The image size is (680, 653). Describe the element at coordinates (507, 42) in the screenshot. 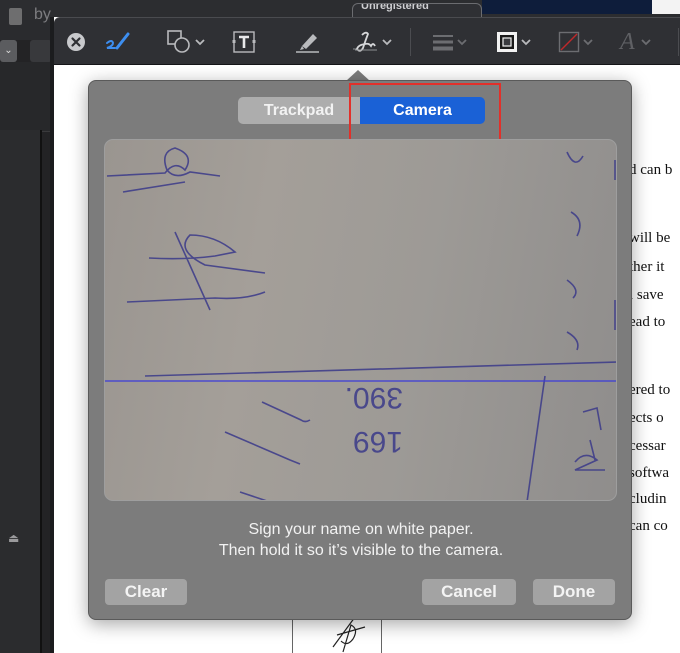

I see `border-color-icon` at that location.